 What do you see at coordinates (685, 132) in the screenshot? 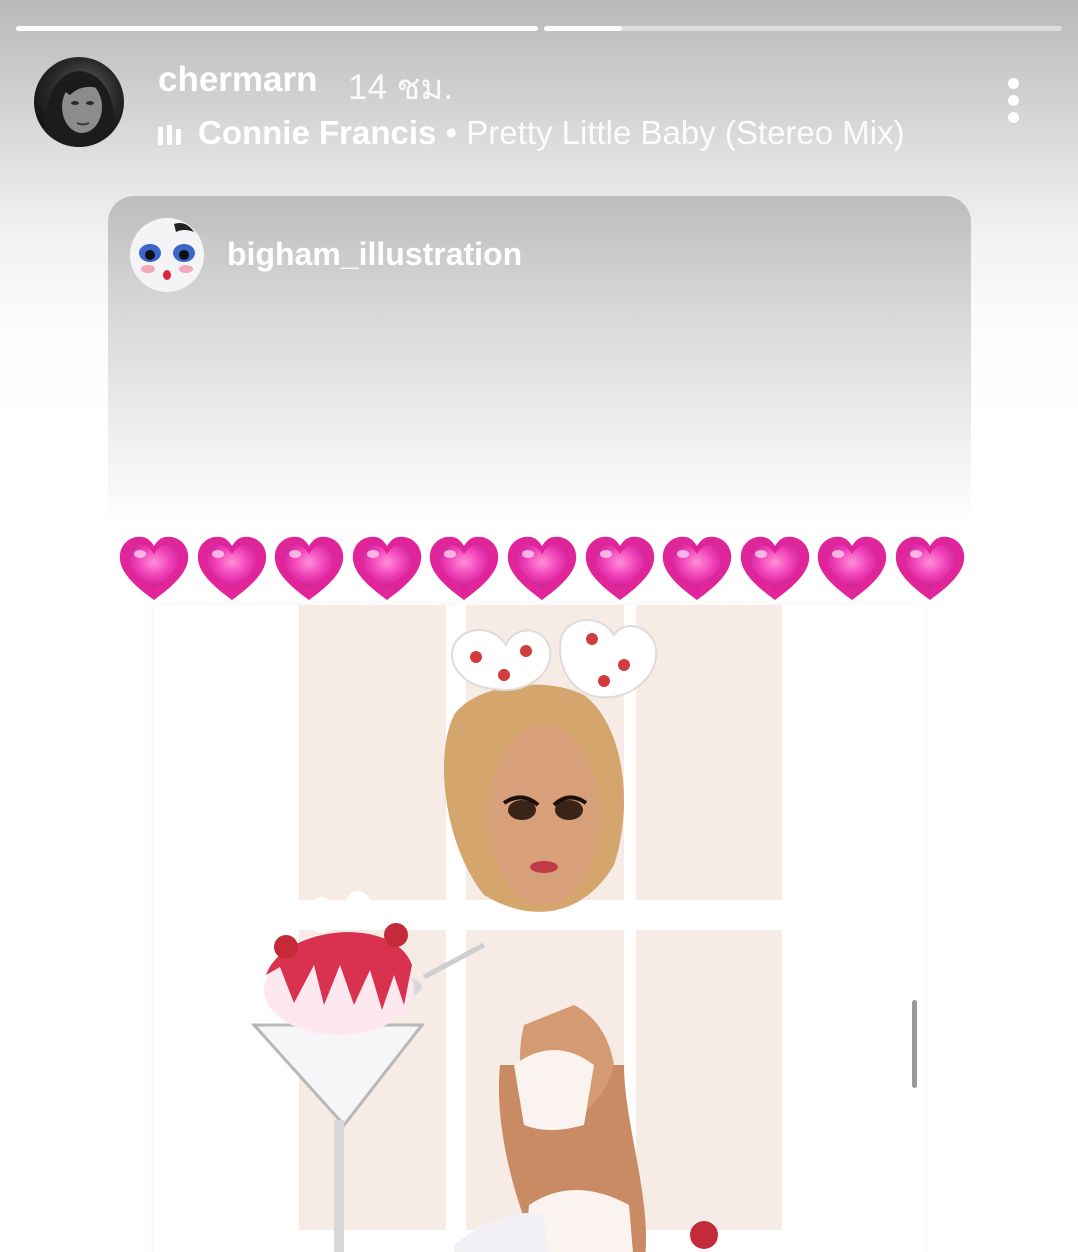
I see `music-song: Pretty Little Baby (Stereo Mix)` at bounding box center [685, 132].